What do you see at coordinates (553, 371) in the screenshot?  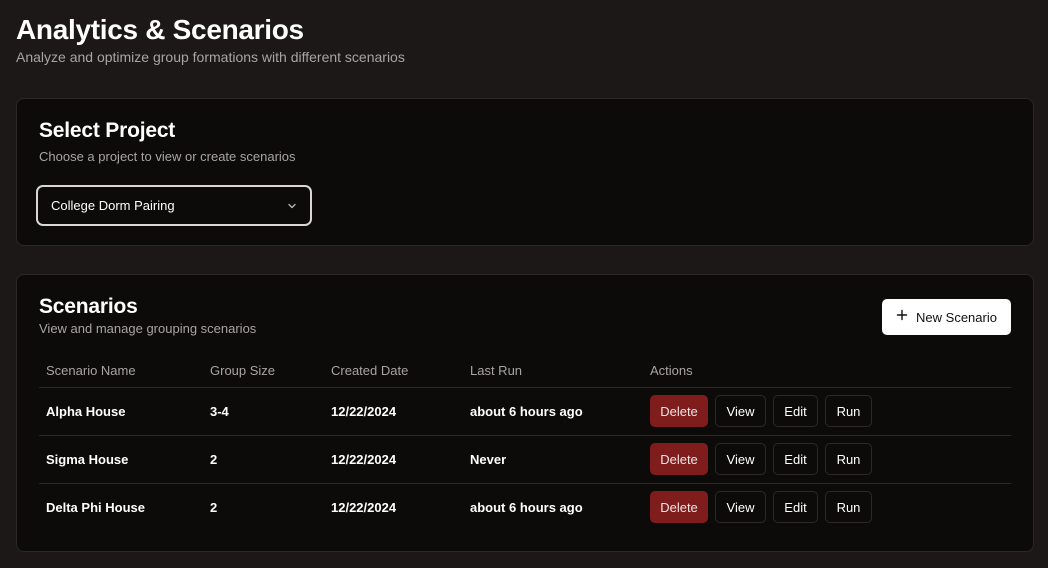 I see `column-header-last-run: Last Run` at bounding box center [553, 371].